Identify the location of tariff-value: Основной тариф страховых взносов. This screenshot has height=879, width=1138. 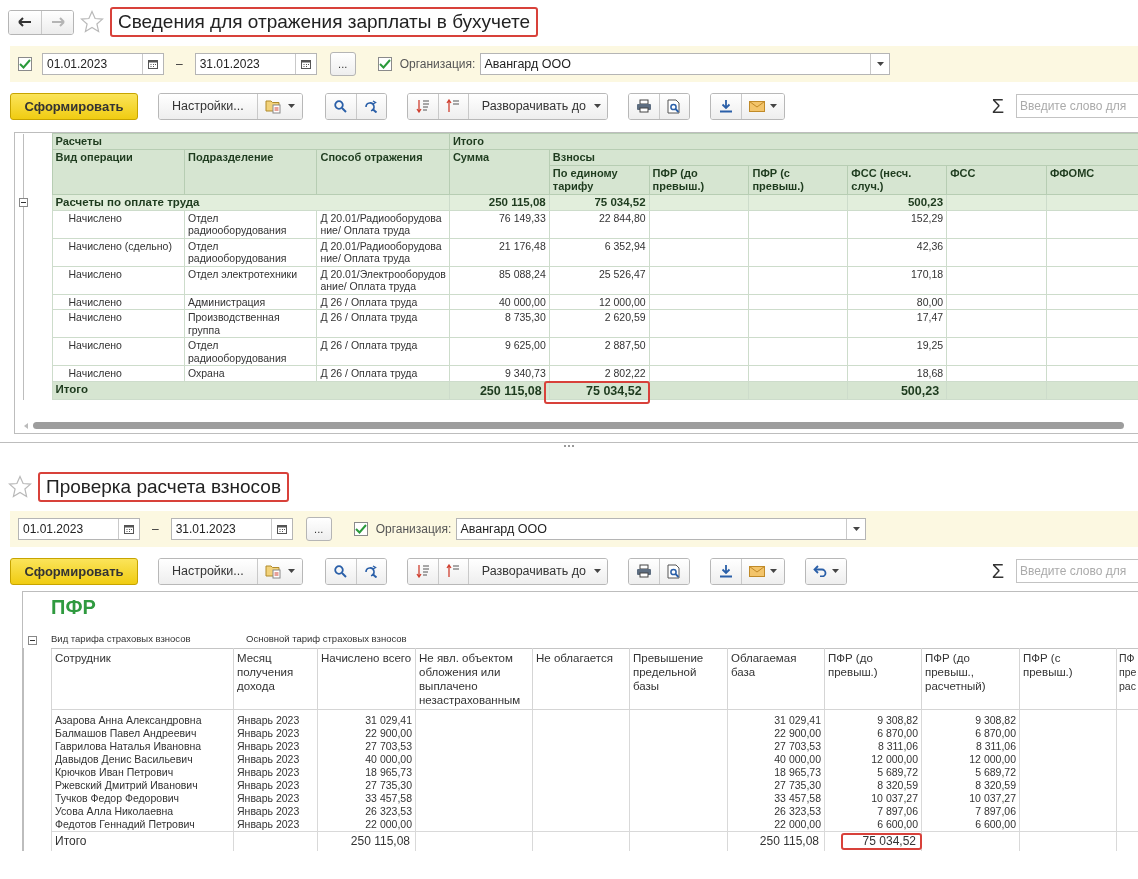
(326, 638).